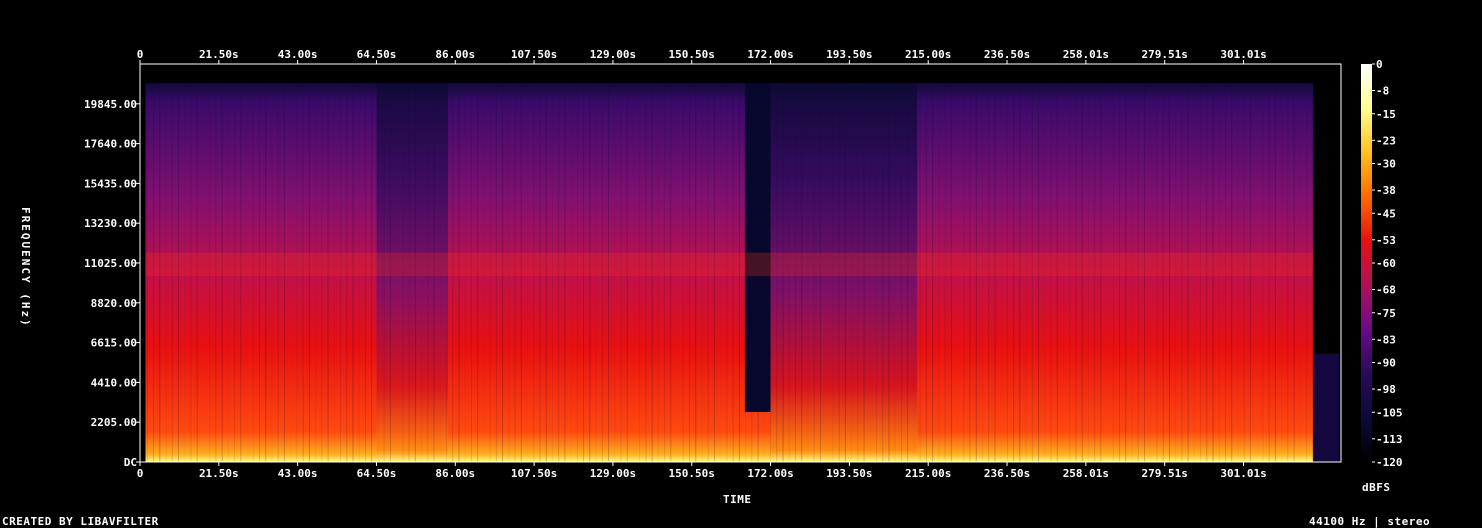 Image resolution: width=1482 pixels, height=528 pixels. What do you see at coordinates (1376, 487) in the screenshot?
I see `colorbar-unit-label: dBFS` at bounding box center [1376, 487].